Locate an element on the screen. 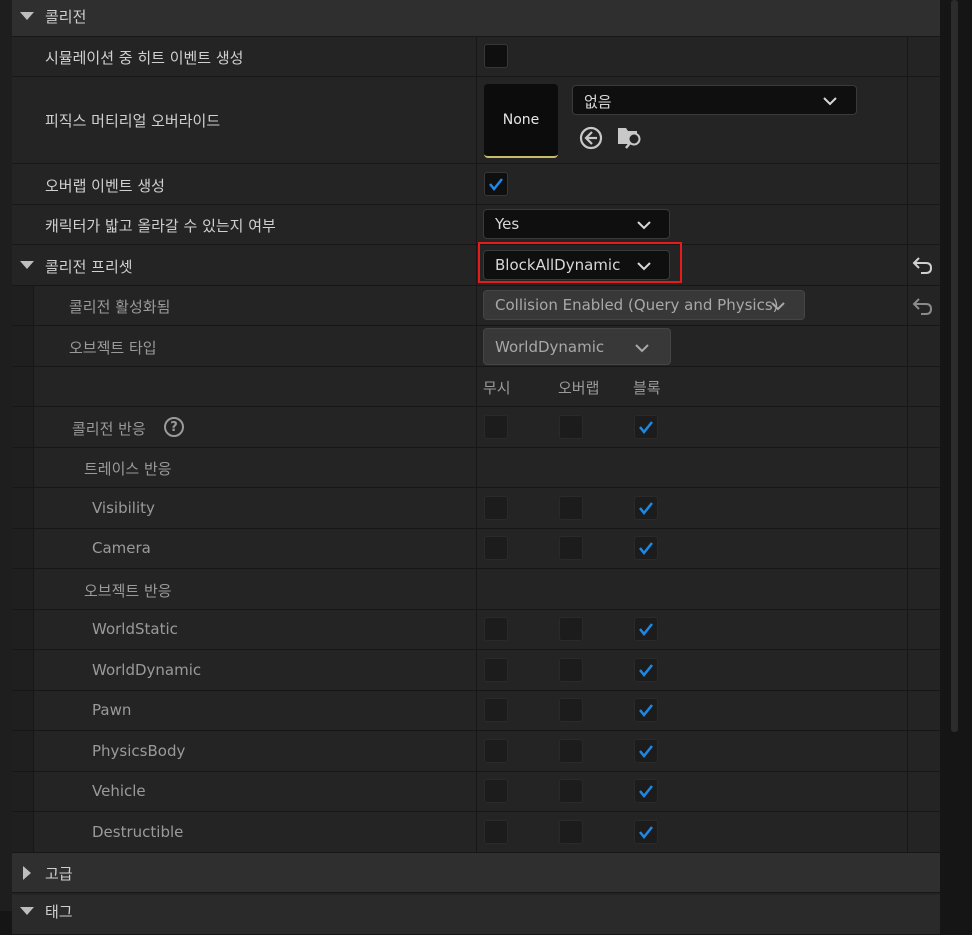 This screenshot has height=935, width=972. object-type-dropdown: WorldDynamic is located at coordinates (577, 346).